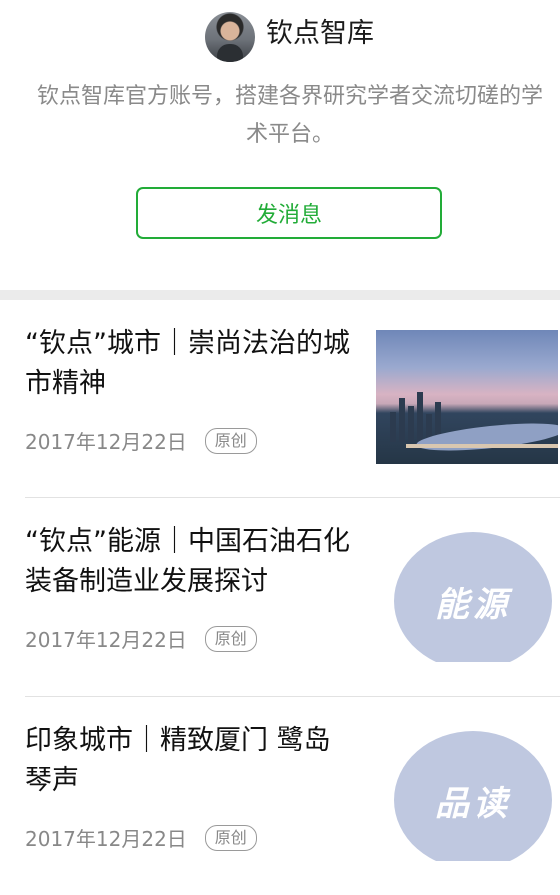 This screenshot has height=895, width=560. I want to click on article-thumbnail: 品读, so click(467, 794).